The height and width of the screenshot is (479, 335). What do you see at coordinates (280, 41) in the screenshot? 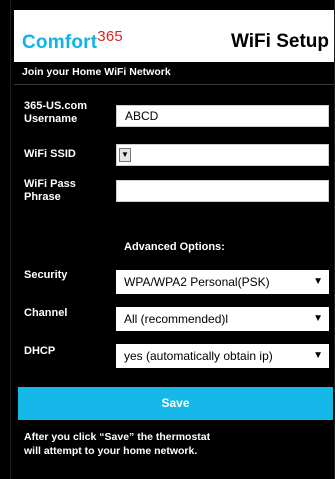
I see `page-title: WiFi Setup` at bounding box center [280, 41].